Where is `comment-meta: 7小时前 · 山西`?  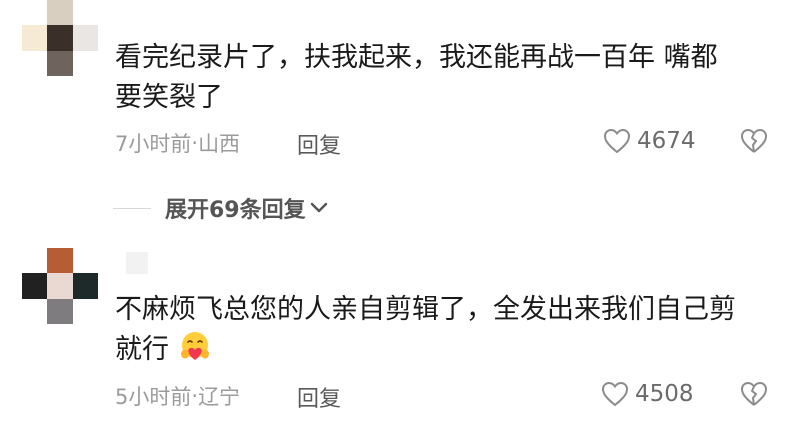
comment-meta: 7小时前 · 山西 is located at coordinates (177, 143).